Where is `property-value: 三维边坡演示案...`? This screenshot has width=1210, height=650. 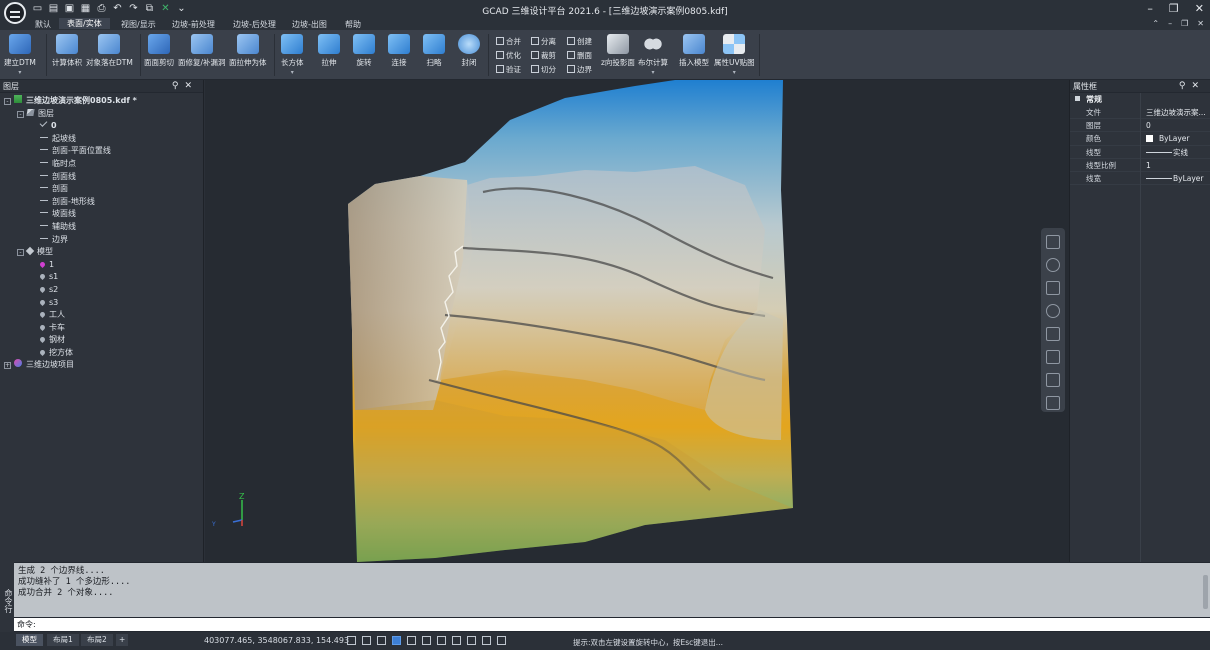 property-value: 三维边坡演示案... is located at coordinates (1176, 112).